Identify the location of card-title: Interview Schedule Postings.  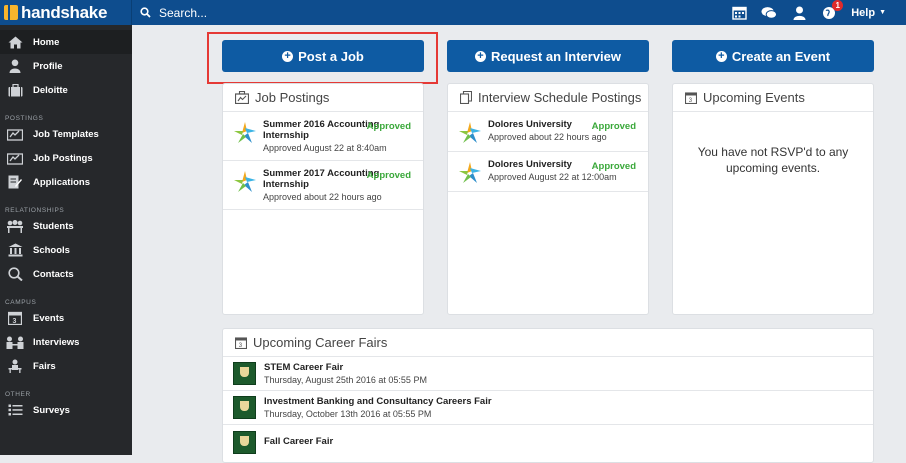
(560, 97).